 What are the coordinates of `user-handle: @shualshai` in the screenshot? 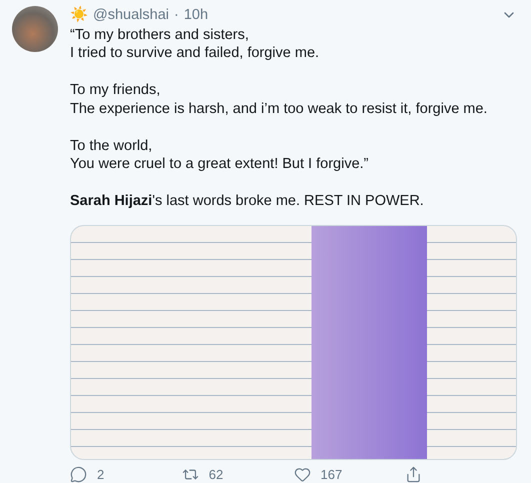 It's located at (131, 14).